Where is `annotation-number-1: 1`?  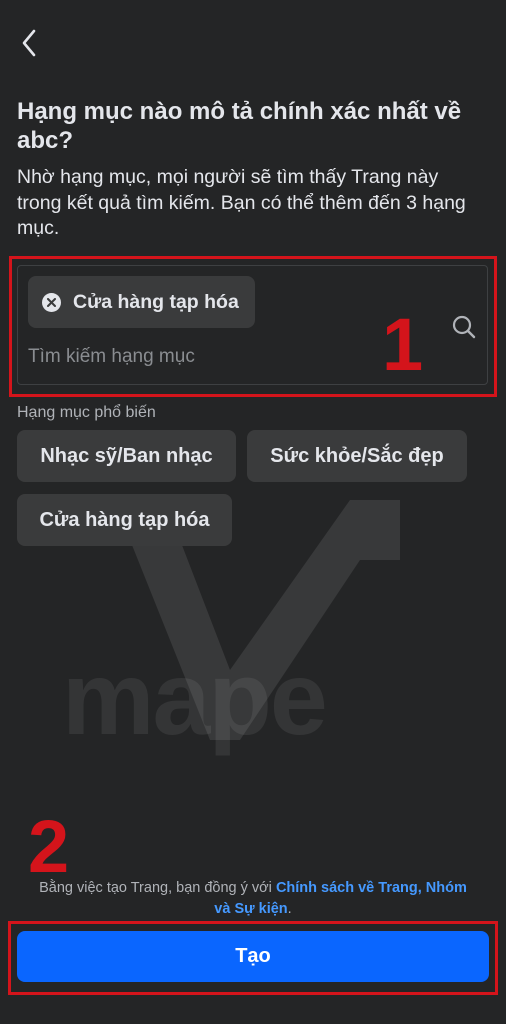 annotation-number-1: 1 is located at coordinates (403, 344).